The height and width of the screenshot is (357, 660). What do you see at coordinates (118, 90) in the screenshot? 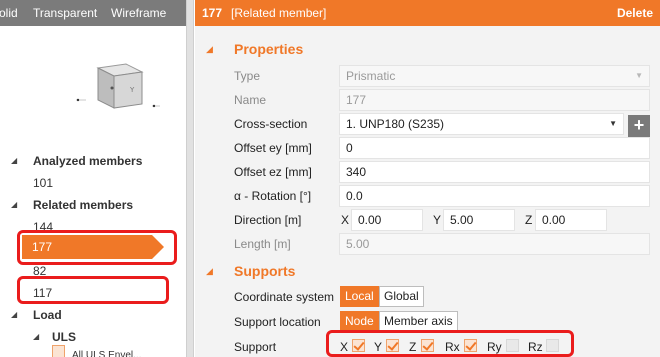
I see `navigation-cube-icon: Y` at bounding box center [118, 90].